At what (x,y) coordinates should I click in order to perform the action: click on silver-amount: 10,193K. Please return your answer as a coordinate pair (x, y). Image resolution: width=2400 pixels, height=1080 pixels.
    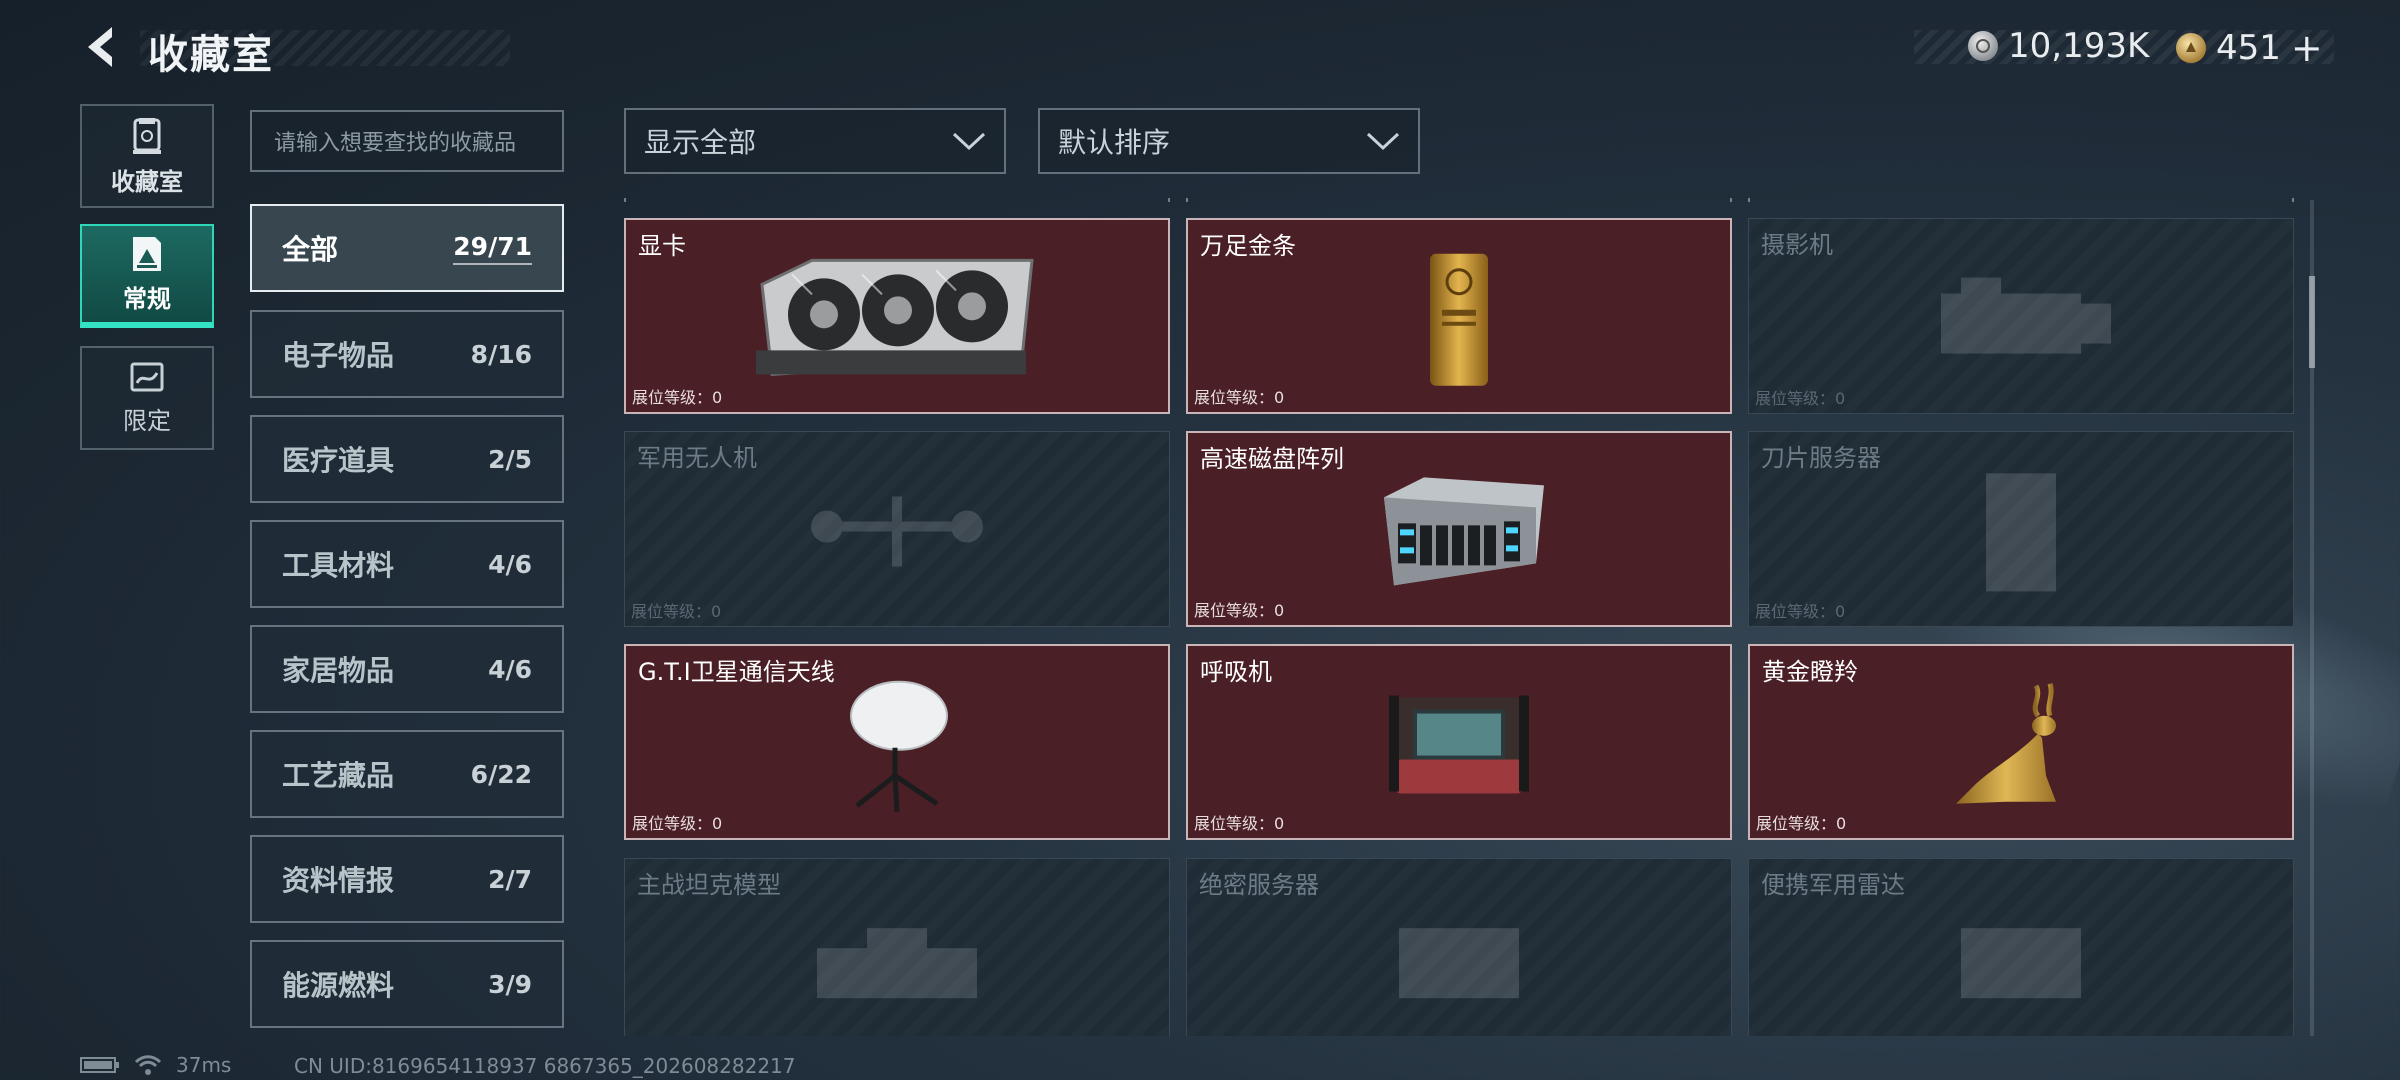
    Looking at the image, I should click on (2079, 46).